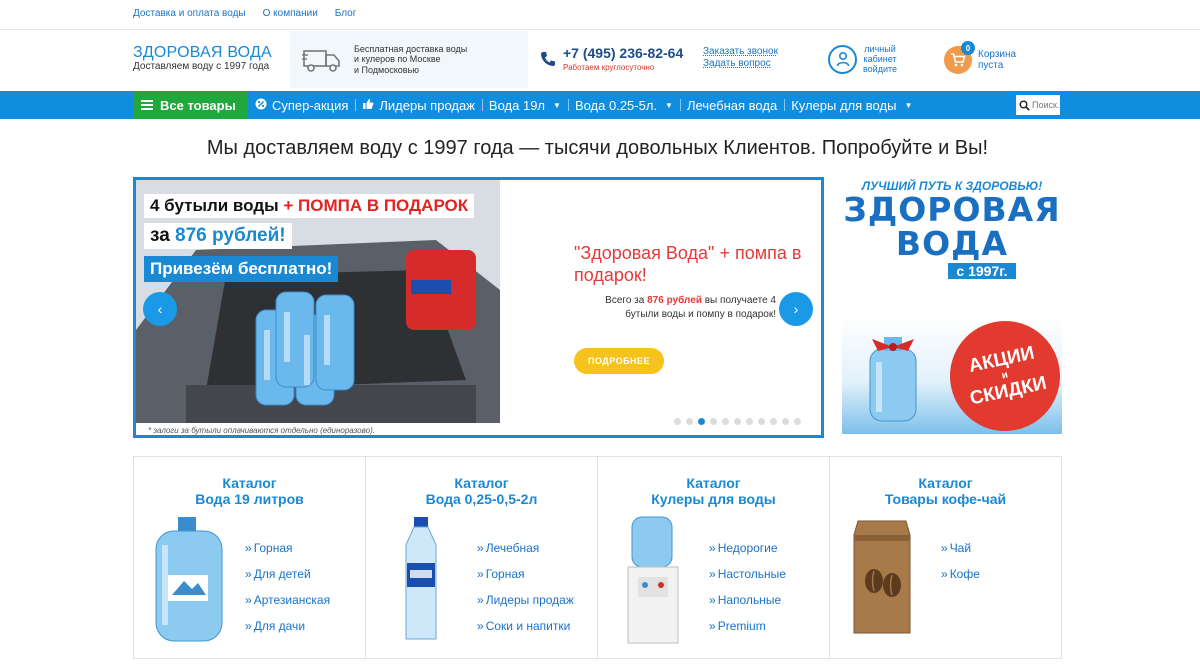  I want to click on cart: 0 Корзина пуста, so click(980, 57).